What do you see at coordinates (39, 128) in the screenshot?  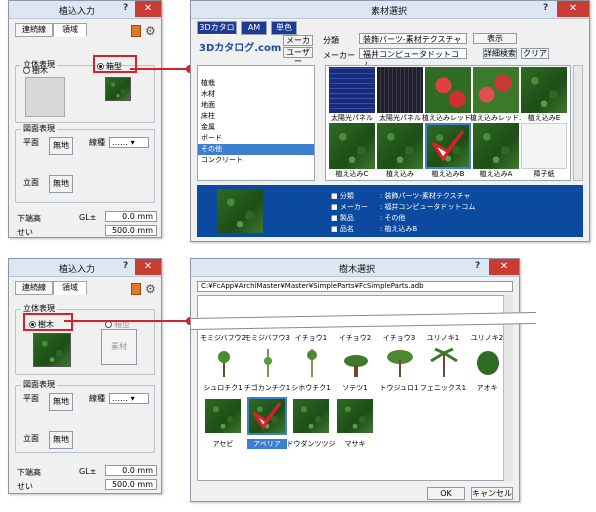 I see `group-plan-label: 図面表現` at bounding box center [39, 128].